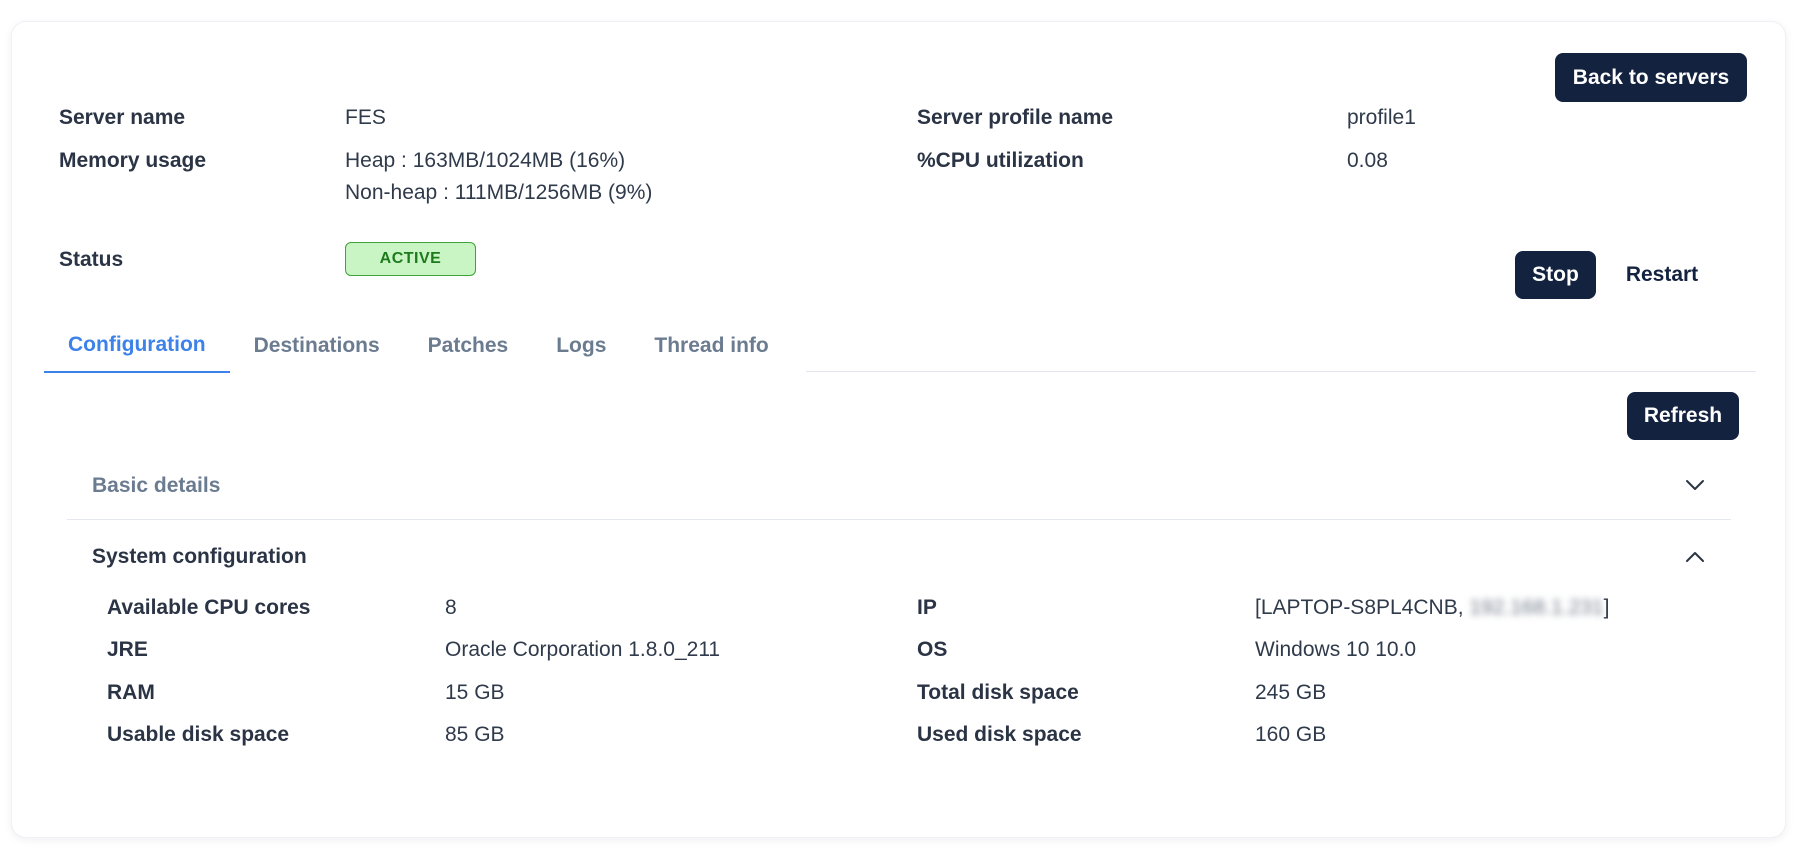  What do you see at coordinates (1015, 117) in the screenshot?
I see `server-profile-label: Server profile name` at bounding box center [1015, 117].